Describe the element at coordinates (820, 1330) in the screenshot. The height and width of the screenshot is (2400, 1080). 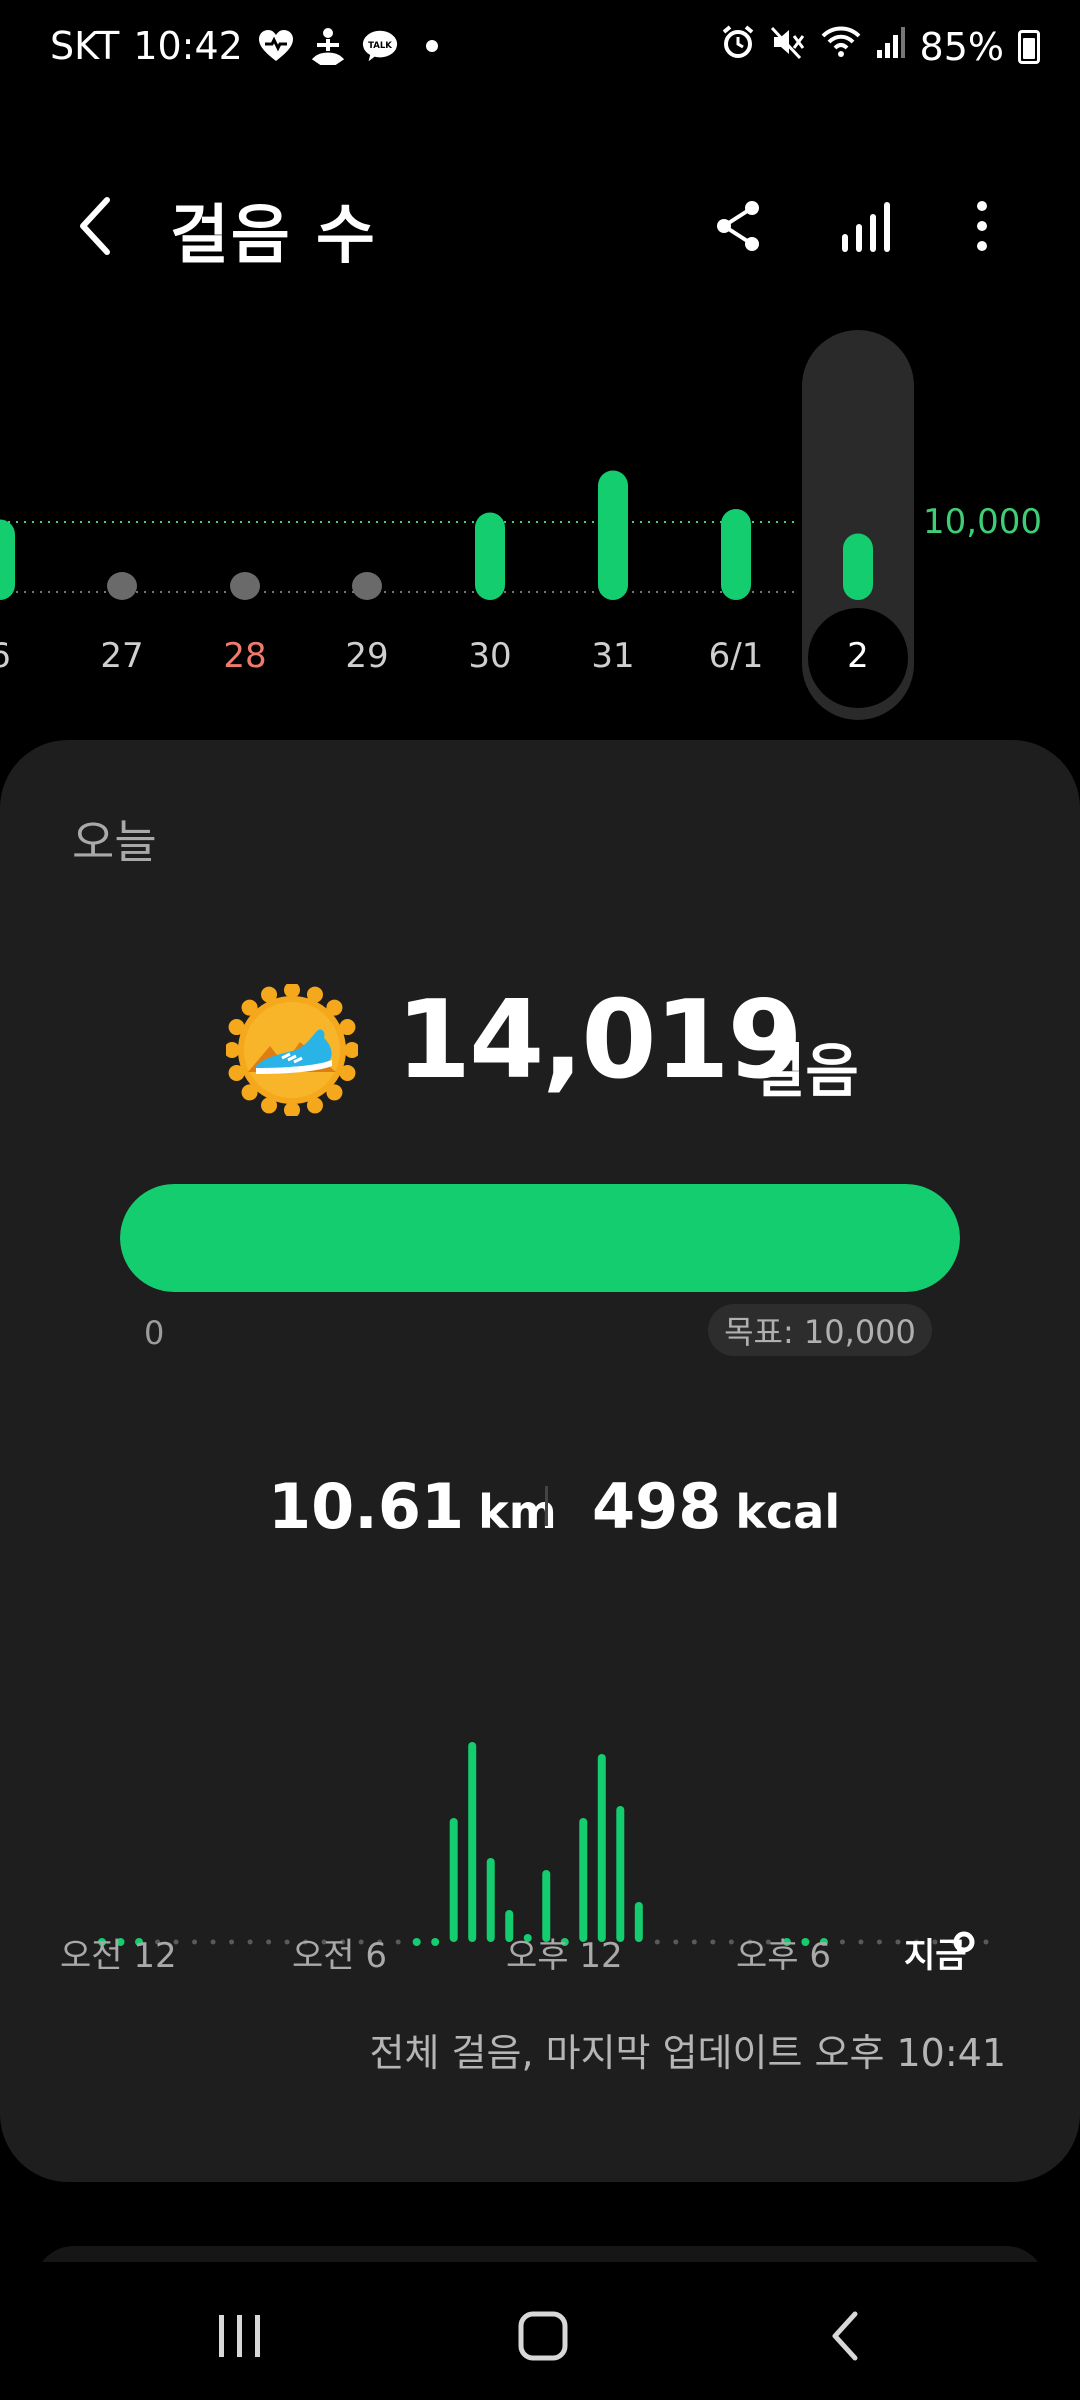
I see `goal-chip: 목표: 10,000` at that location.